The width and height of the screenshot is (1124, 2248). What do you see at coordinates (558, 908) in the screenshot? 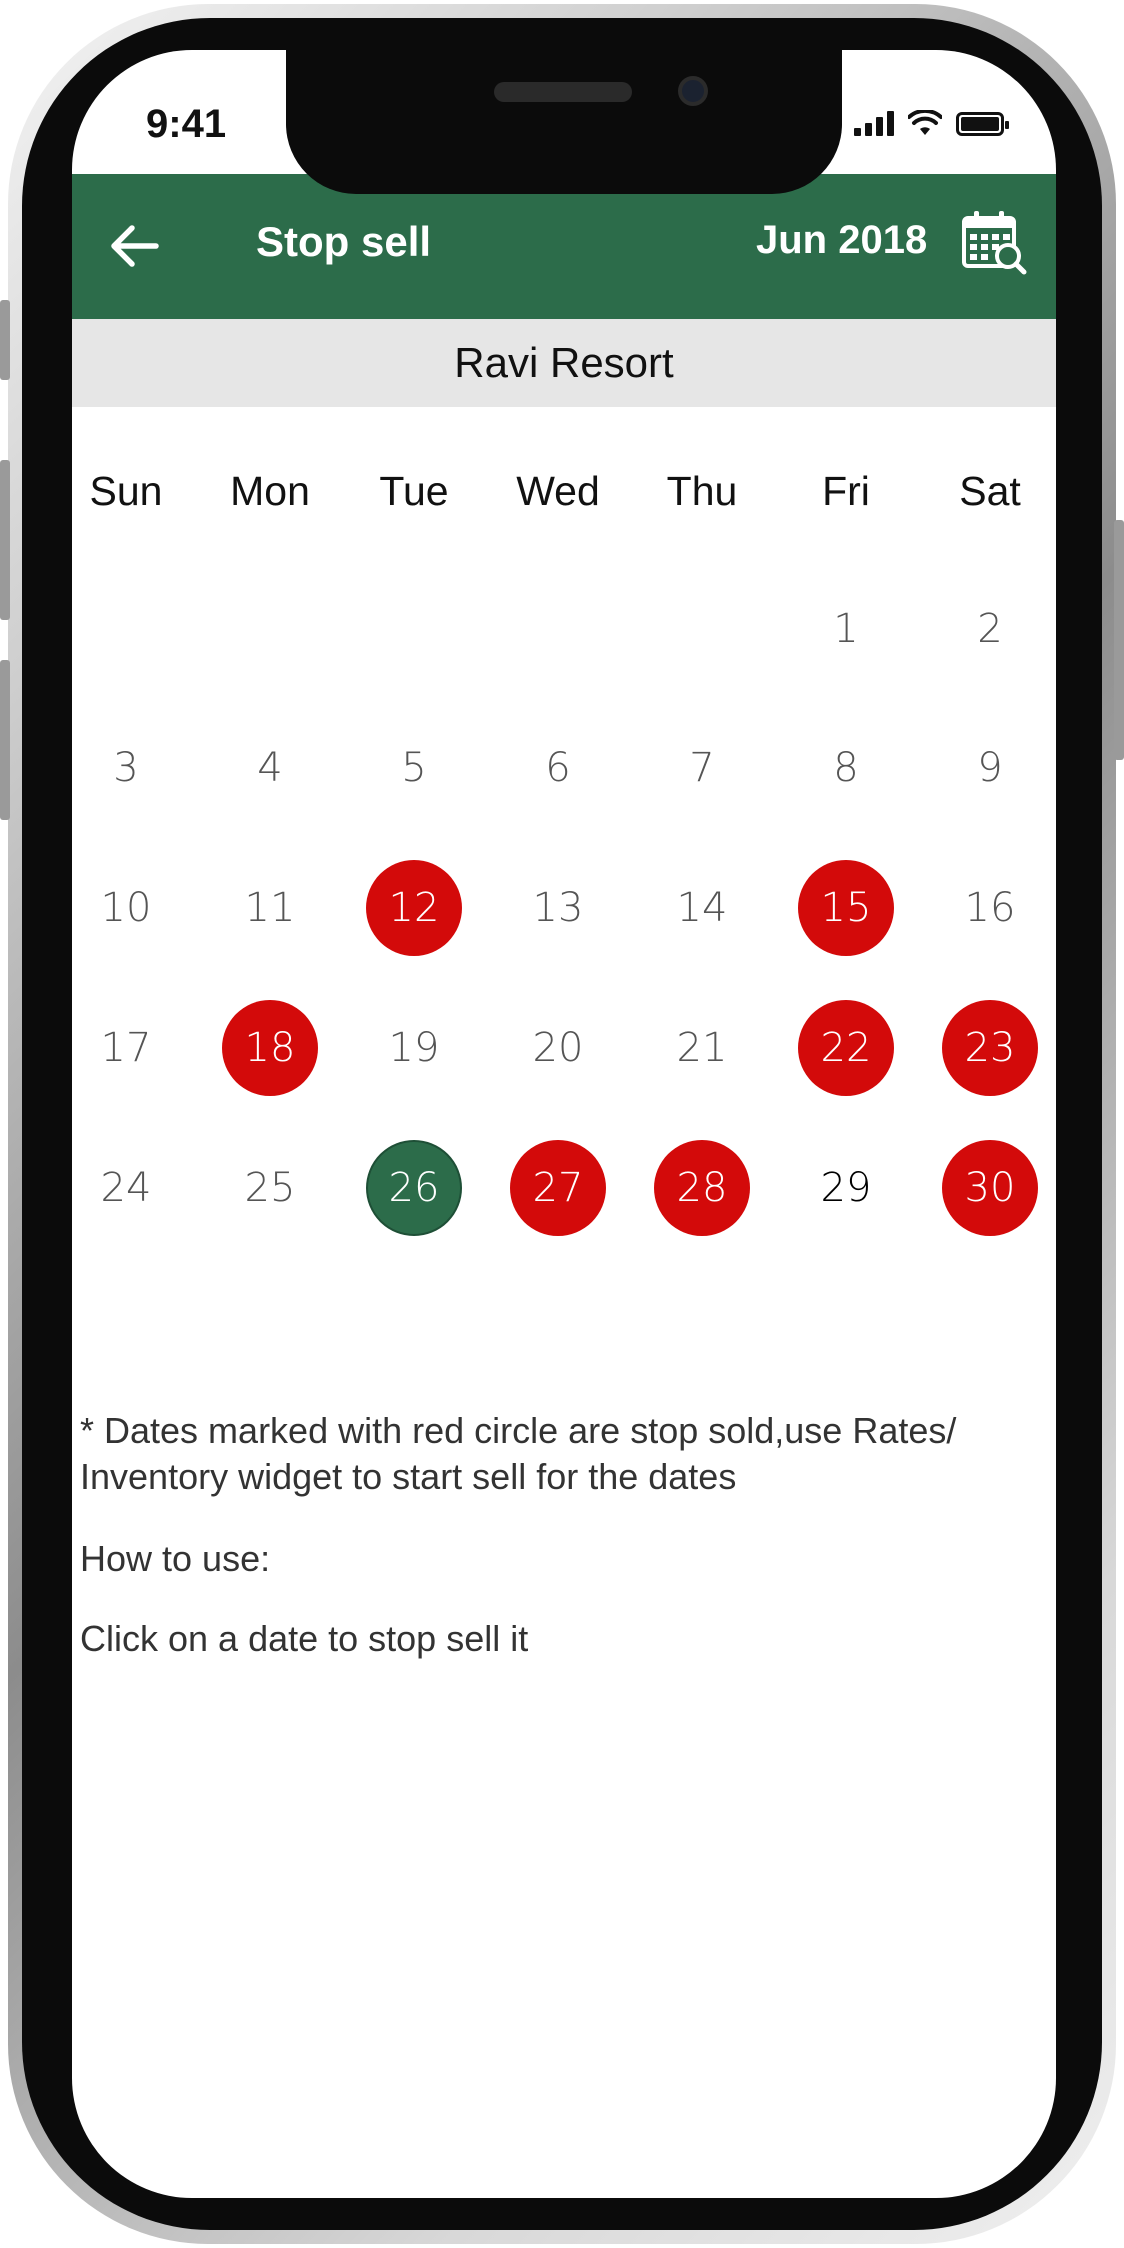
I see `calendar-day-13: 13` at bounding box center [558, 908].